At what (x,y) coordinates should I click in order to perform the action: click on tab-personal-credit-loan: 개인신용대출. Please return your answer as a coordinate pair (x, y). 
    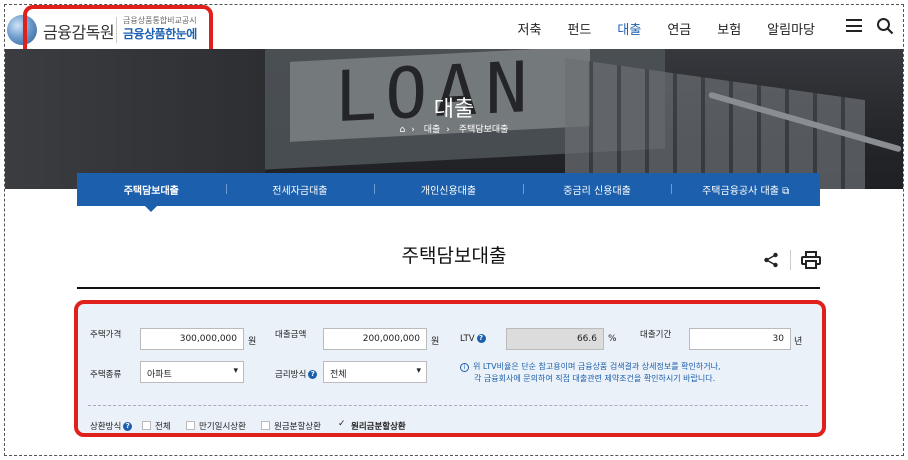
    Looking at the image, I should click on (448, 189).